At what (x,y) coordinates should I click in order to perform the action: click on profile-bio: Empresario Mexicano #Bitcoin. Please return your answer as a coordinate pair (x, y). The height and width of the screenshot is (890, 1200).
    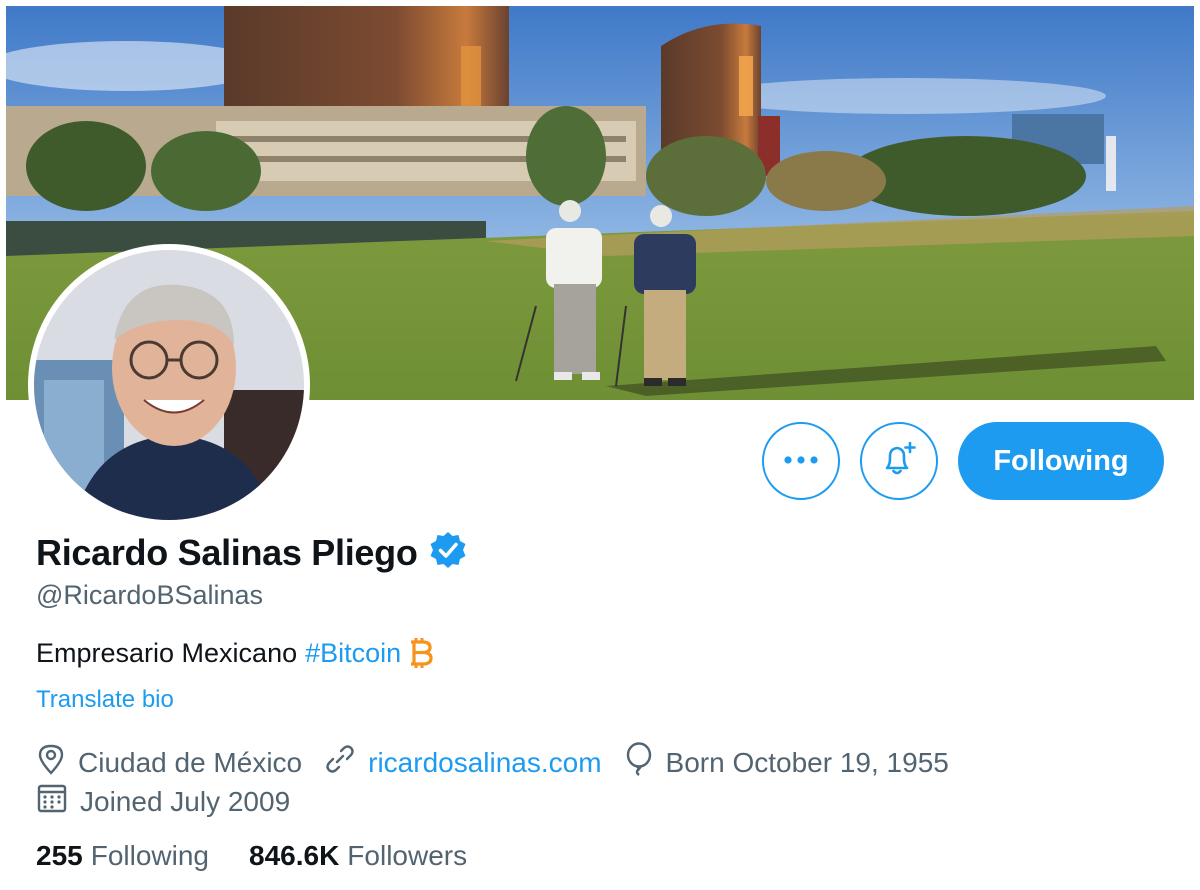
    Looking at the image, I should click on (234, 653).